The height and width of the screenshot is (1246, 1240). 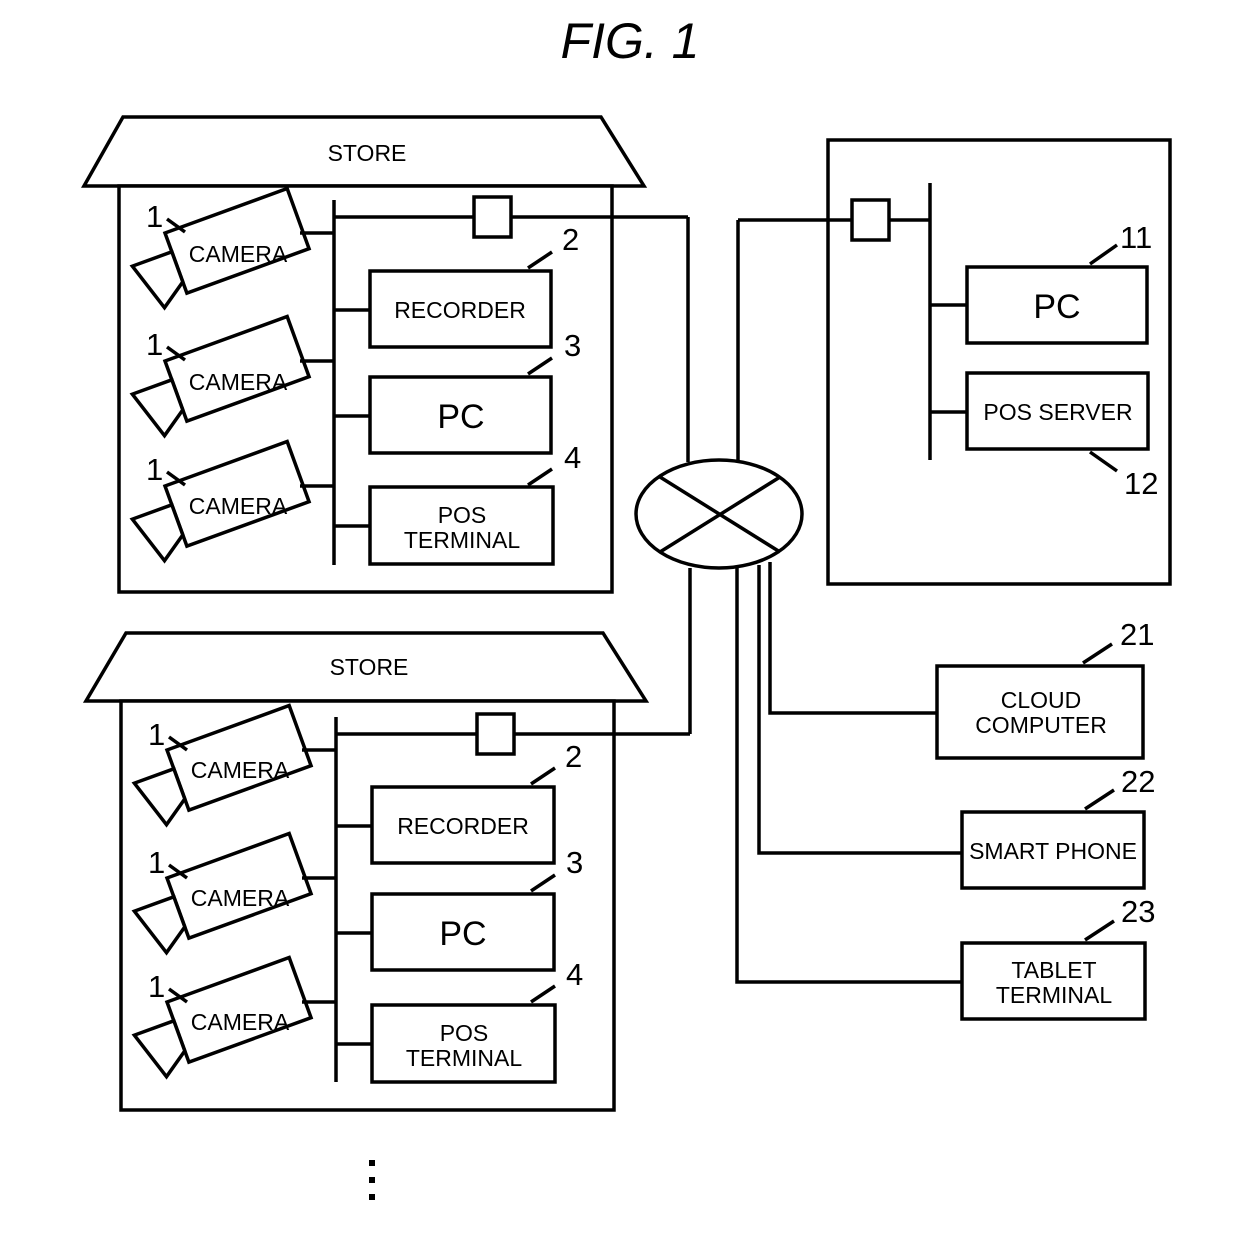 I want to click on hq-pc-label: PC, so click(x=1056, y=307).